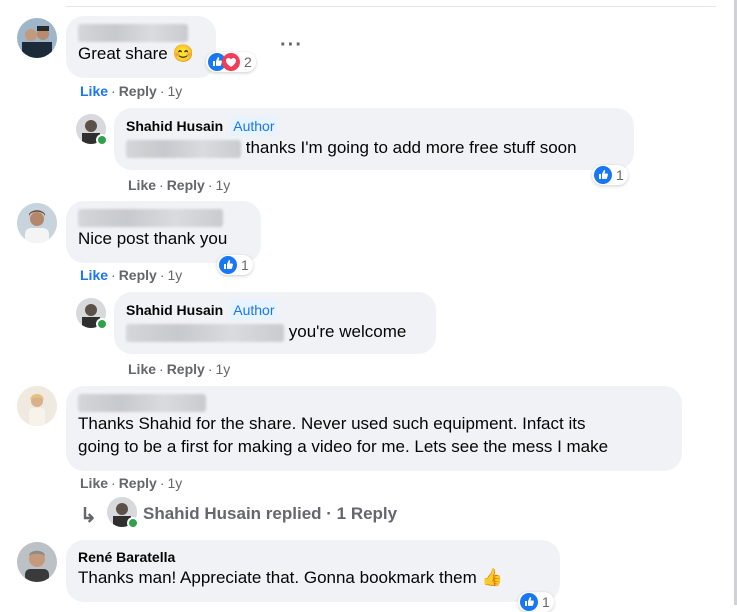 This screenshot has height=612, width=737. I want to click on comment-bubble: Nice post thank you, so click(163, 232).